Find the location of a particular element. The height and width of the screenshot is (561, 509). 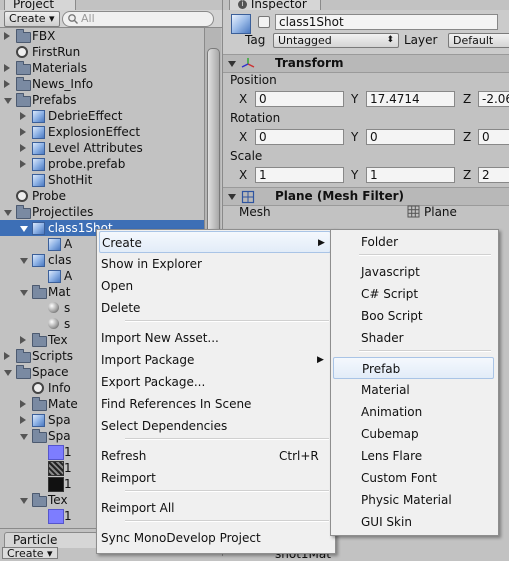

tree-item: probe.prefab is located at coordinates (102, 164).